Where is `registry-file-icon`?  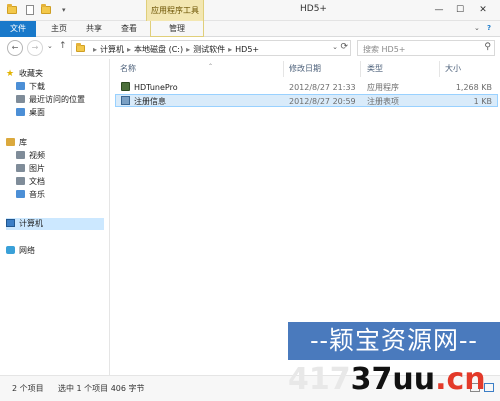 registry-file-icon is located at coordinates (125, 100).